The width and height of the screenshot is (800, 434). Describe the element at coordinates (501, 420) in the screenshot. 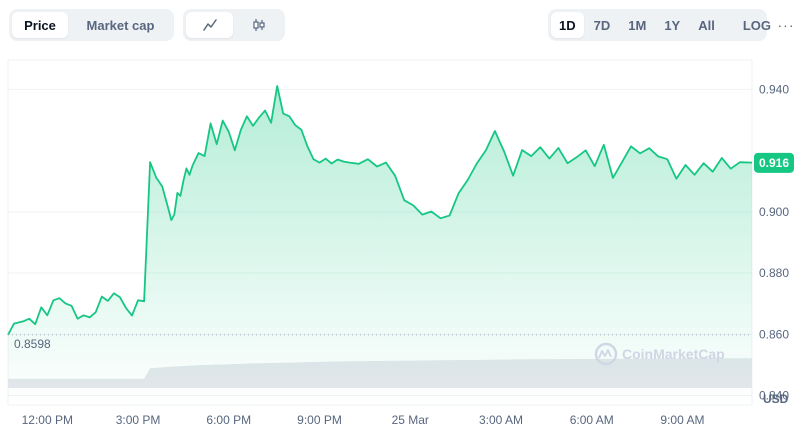

I see `x-tick-label: 3:00 AM` at that location.